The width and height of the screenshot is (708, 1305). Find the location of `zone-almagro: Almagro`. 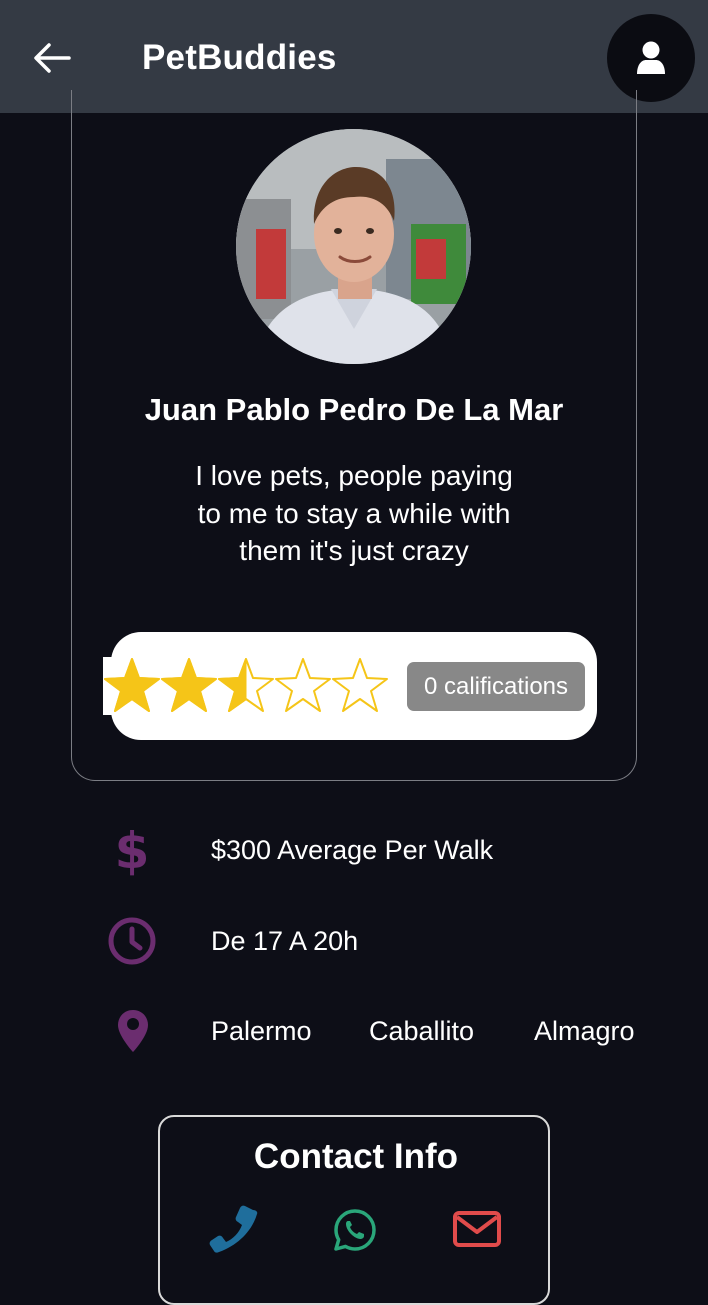

zone-almagro: Almagro is located at coordinates (584, 1031).